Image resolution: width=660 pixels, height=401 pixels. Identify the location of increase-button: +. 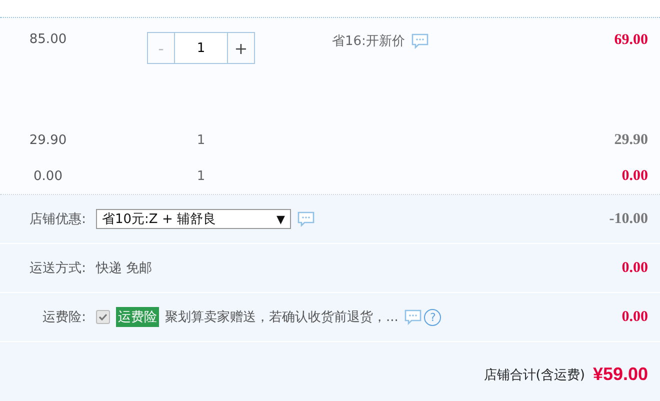
(241, 48).